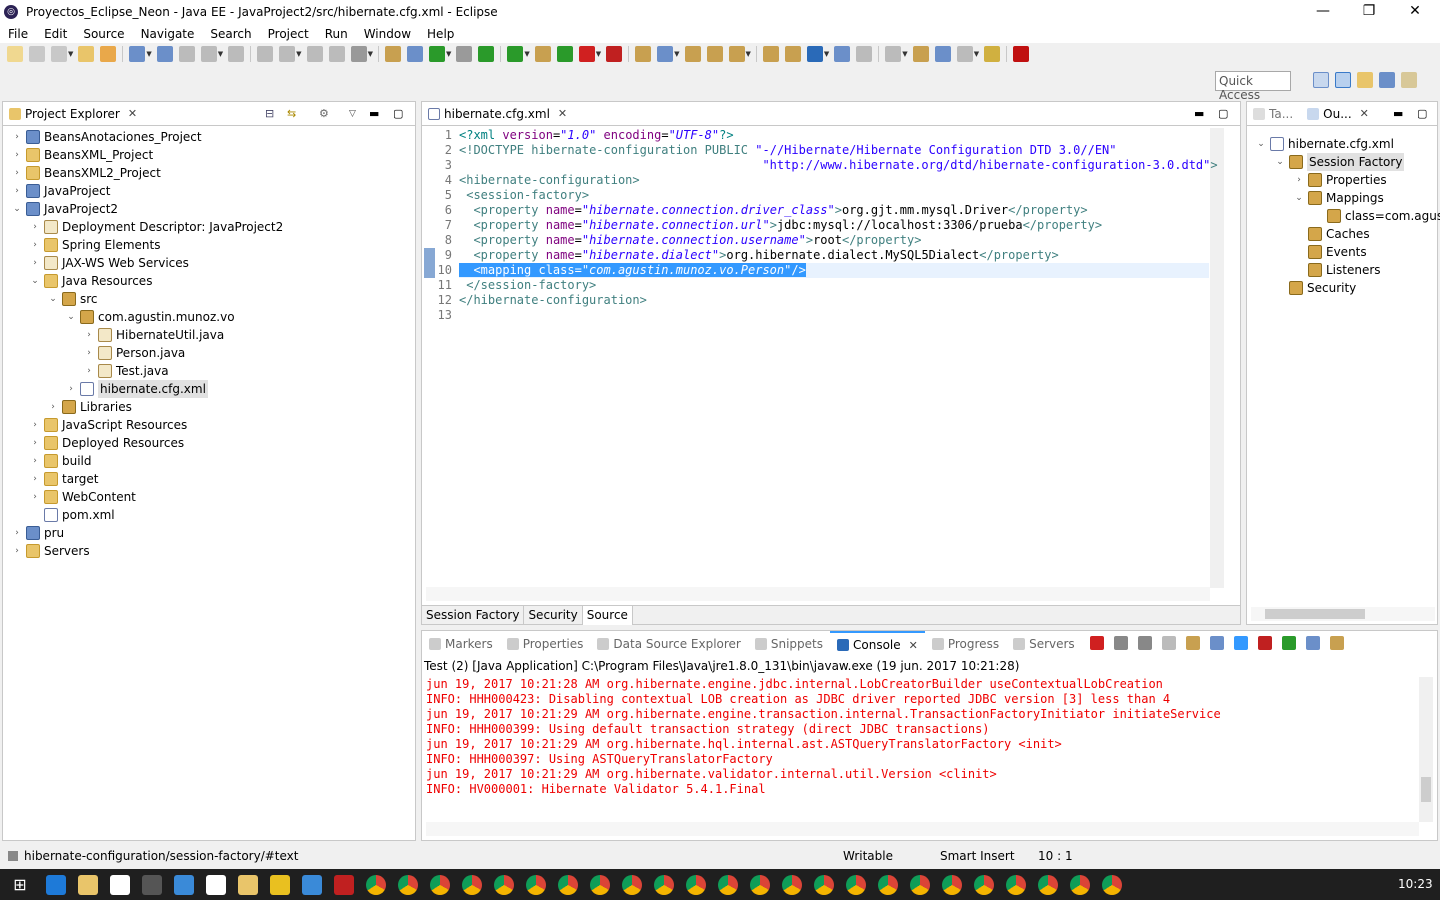 Image resolution: width=1440 pixels, height=900 pixels. Describe the element at coordinates (103, 34) in the screenshot. I see `menu-source: Source` at that location.